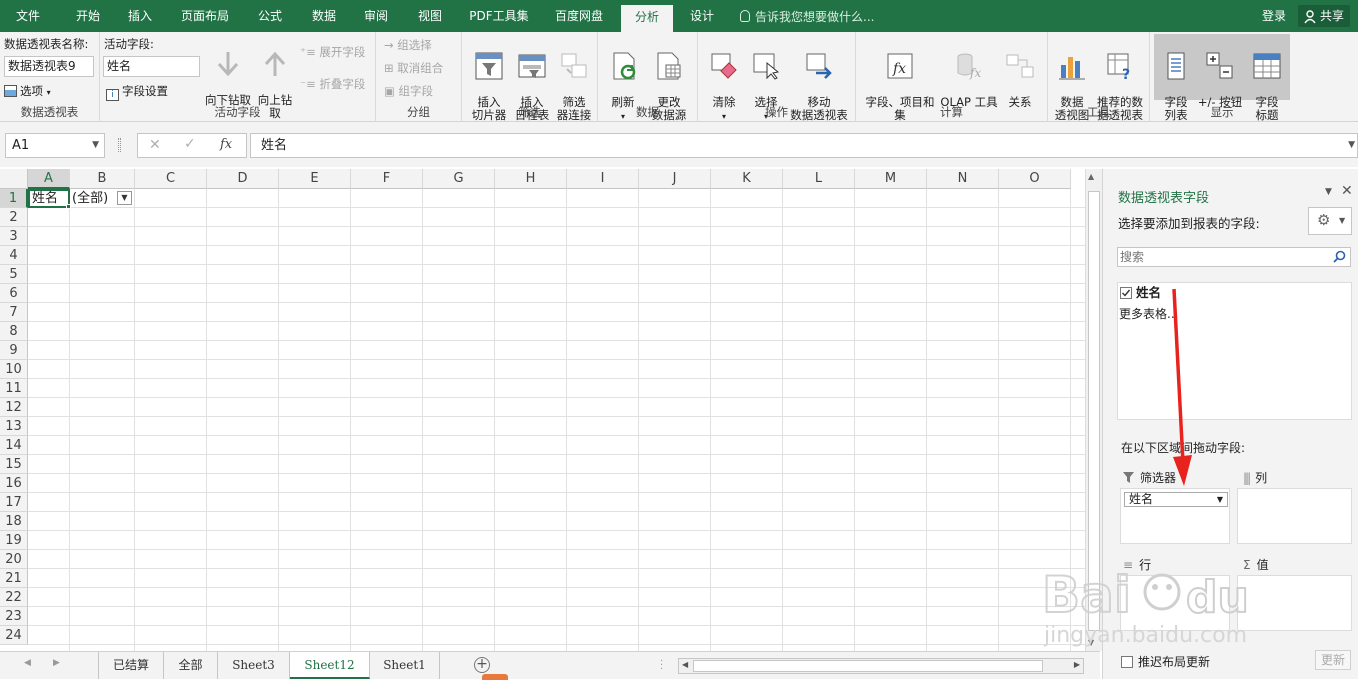 The height and width of the screenshot is (680, 1358). What do you see at coordinates (137, 92) in the screenshot?
I see `field-settings-button: i 字段设置` at bounding box center [137, 92].